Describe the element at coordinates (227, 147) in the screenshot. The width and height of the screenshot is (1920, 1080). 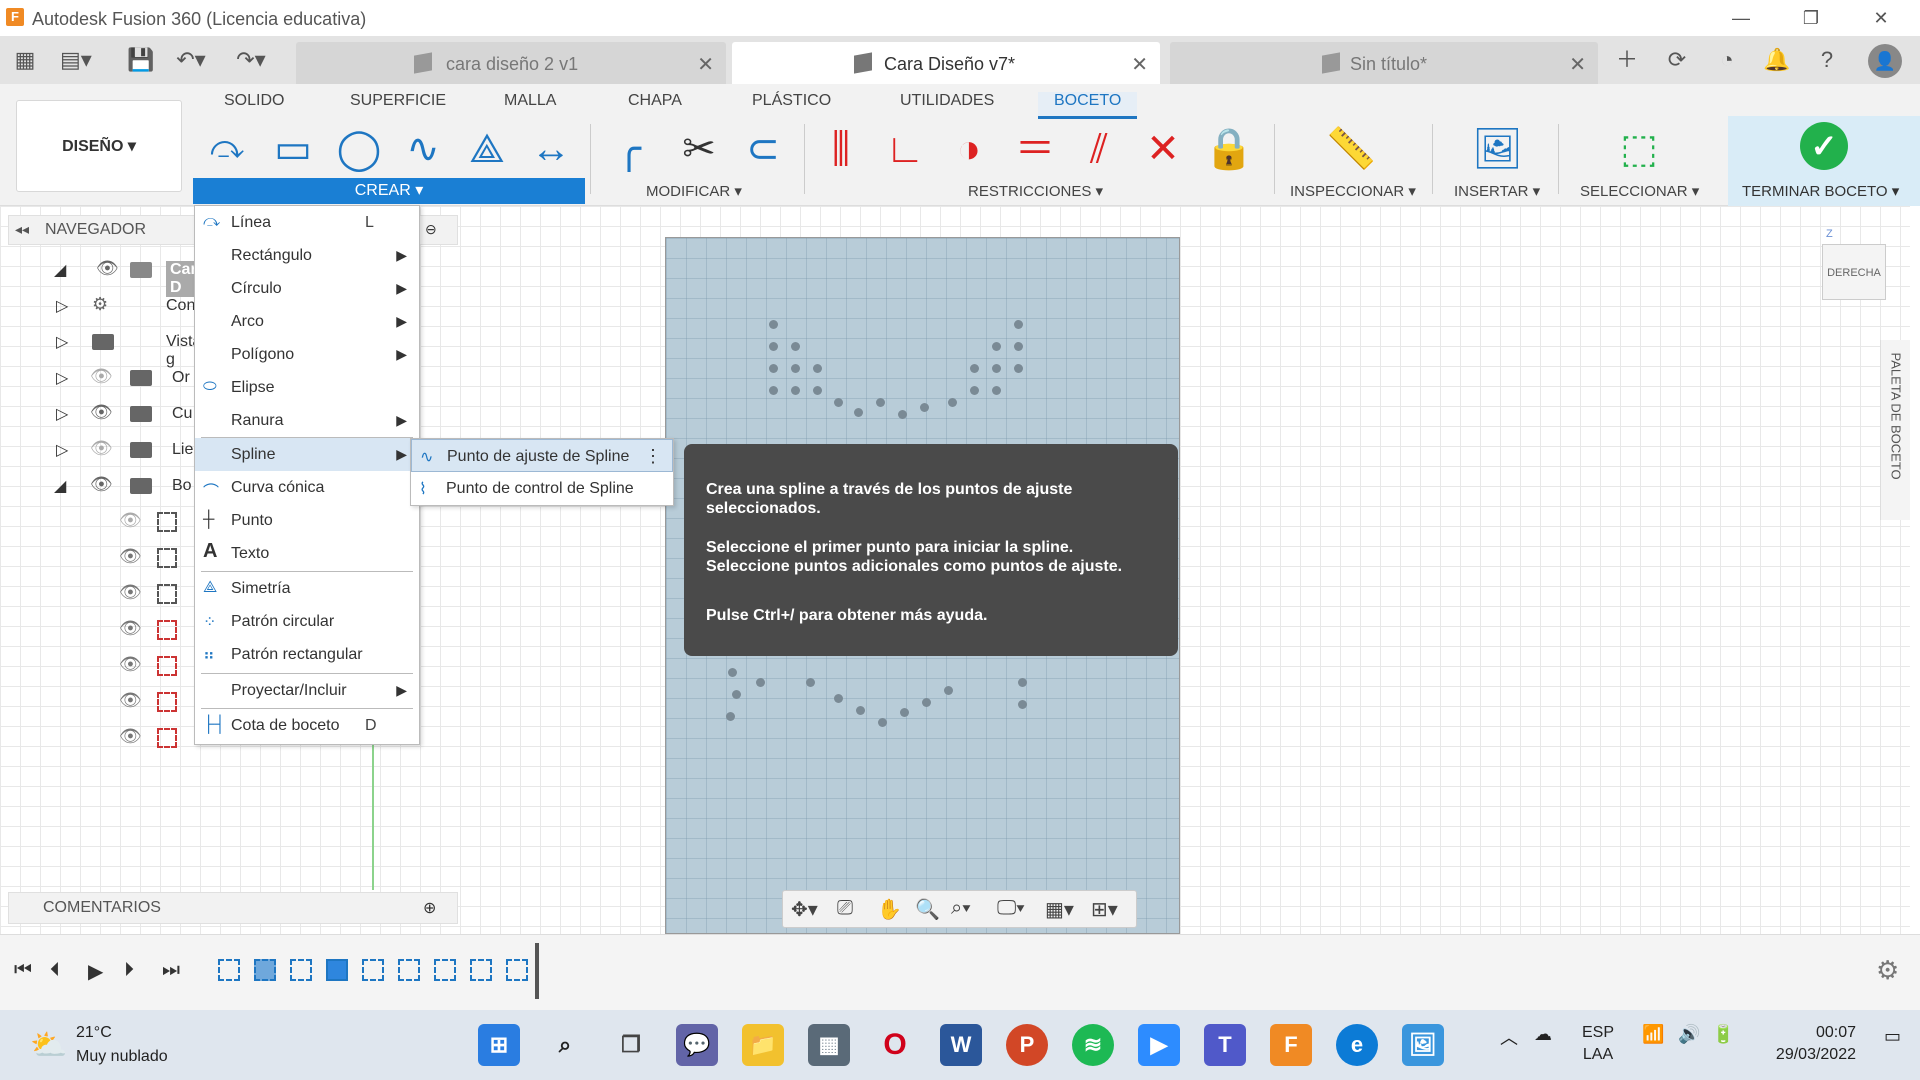
I see `line-tool-icon: ⤼` at that location.